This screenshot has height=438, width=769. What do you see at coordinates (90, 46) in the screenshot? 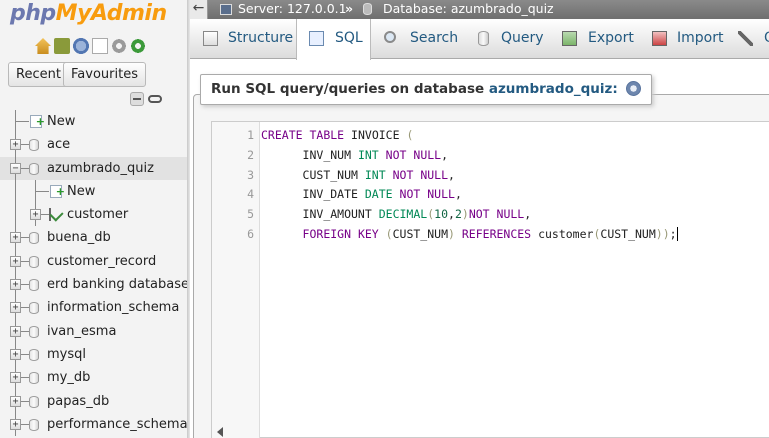
I see `nav-icon-bar` at bounding box center [90, 46].